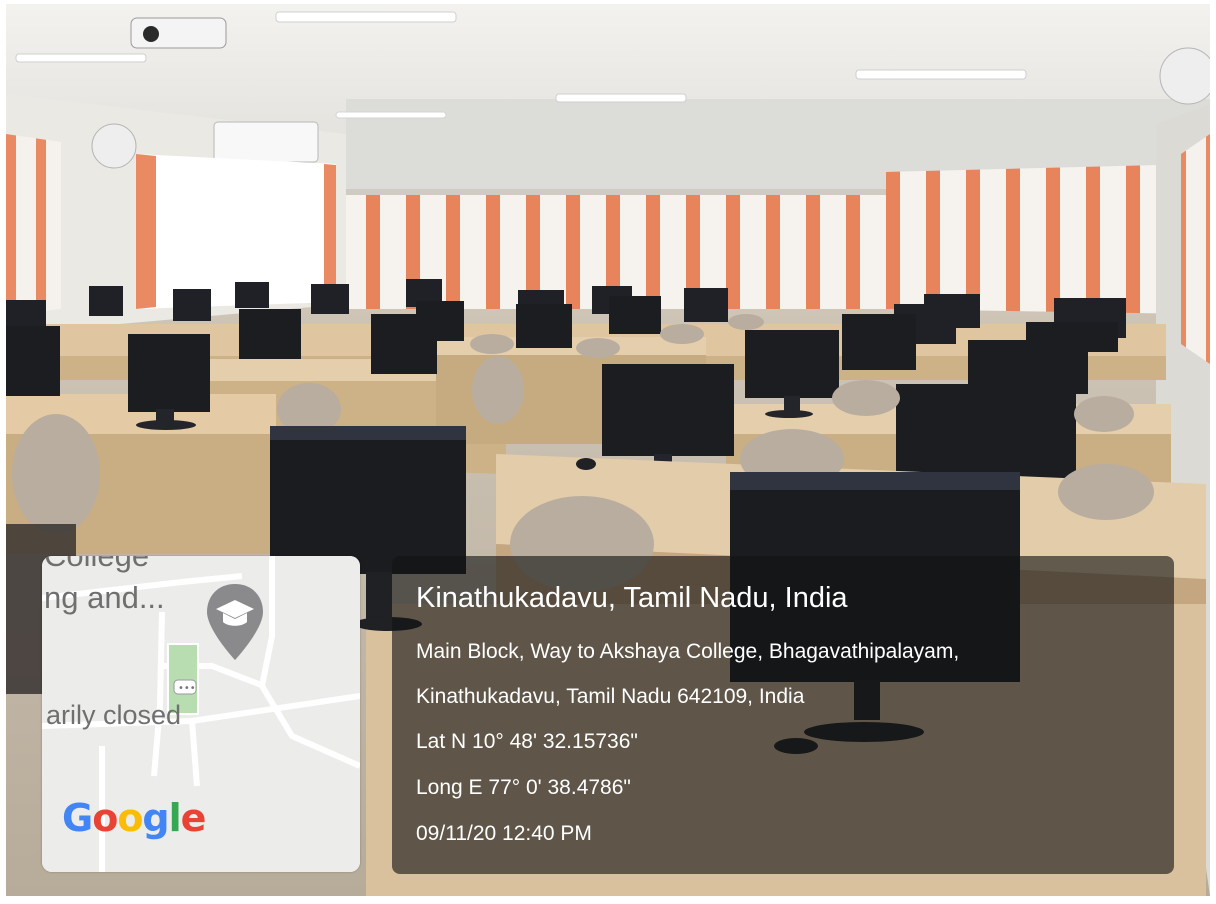  I want to click on longitude-text: Long E 77° 0' 38.4786", so click(523, 787).